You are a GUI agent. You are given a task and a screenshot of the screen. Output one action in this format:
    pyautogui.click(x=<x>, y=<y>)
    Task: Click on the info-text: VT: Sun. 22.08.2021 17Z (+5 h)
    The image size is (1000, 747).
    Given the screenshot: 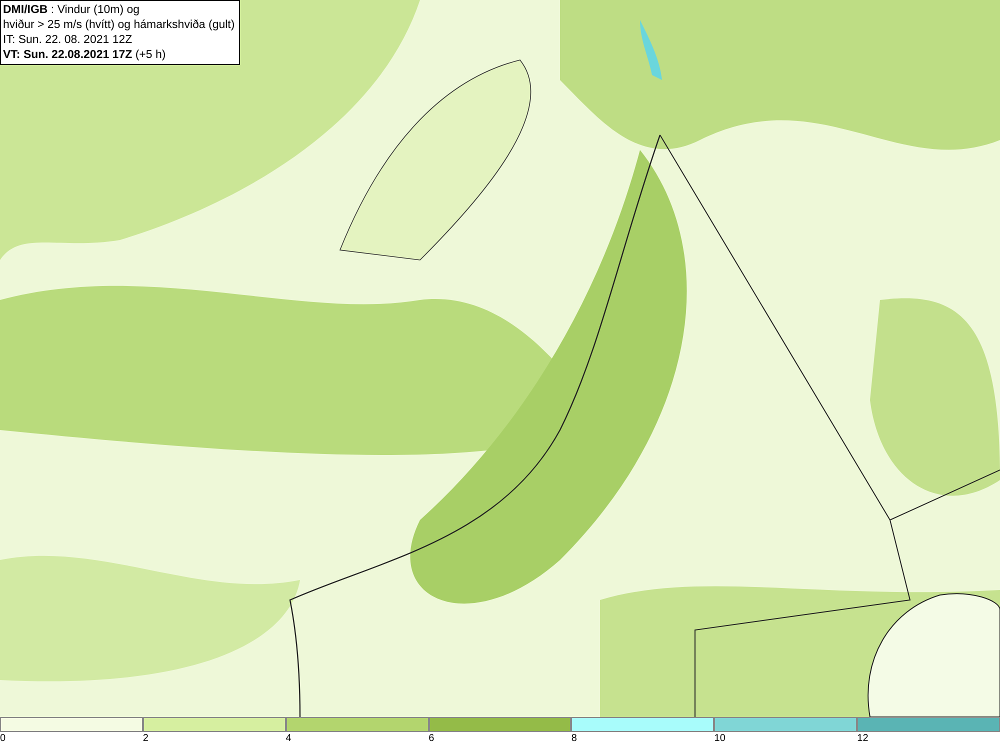 What is the action you would take?
    pyautogui.click(x=85, y=55)
    